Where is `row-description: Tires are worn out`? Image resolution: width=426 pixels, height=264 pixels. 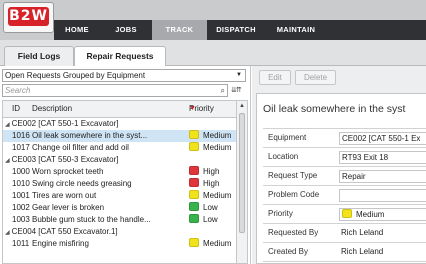 row-description: Tires are worn out is located at coordinates (64, 195).